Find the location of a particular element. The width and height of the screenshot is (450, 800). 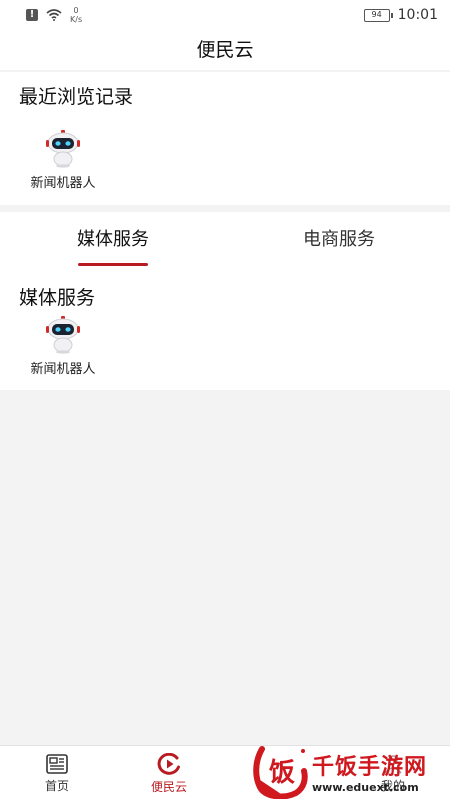

network-speed: 0 K/s is located at coordinates (76, 15).